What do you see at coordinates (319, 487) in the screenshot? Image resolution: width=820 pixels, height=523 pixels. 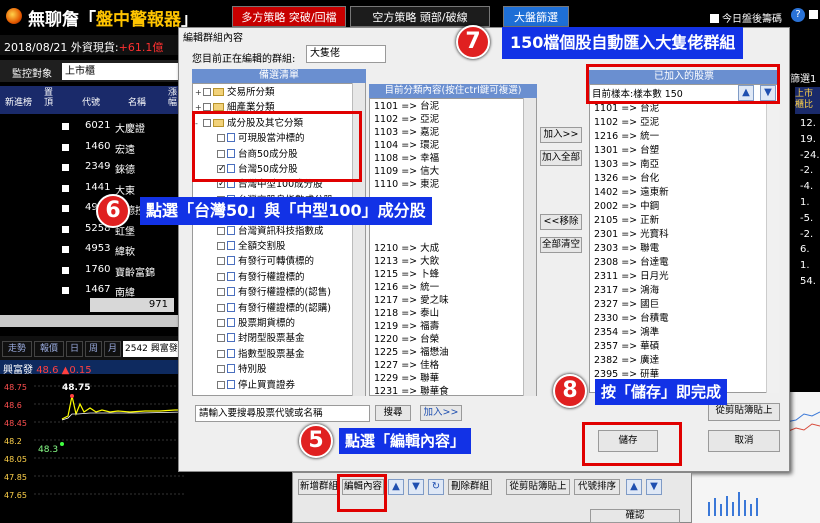 I see `new-group-button: 新增群組` at bounding box center [319, 487].